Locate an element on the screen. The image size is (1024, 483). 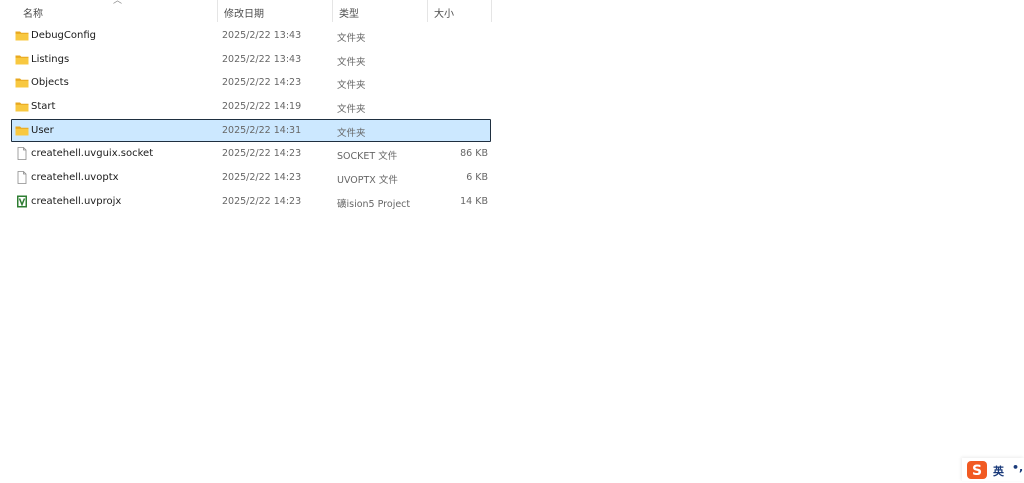
column-header: ︿ 名称 修改日期 类型 大小 is located at coordinates (246, 11).